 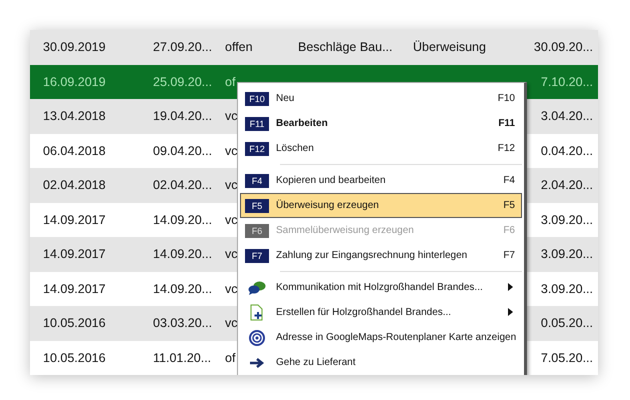 I want to click on table-cell: Überweisung, so click(x=449, y=47).